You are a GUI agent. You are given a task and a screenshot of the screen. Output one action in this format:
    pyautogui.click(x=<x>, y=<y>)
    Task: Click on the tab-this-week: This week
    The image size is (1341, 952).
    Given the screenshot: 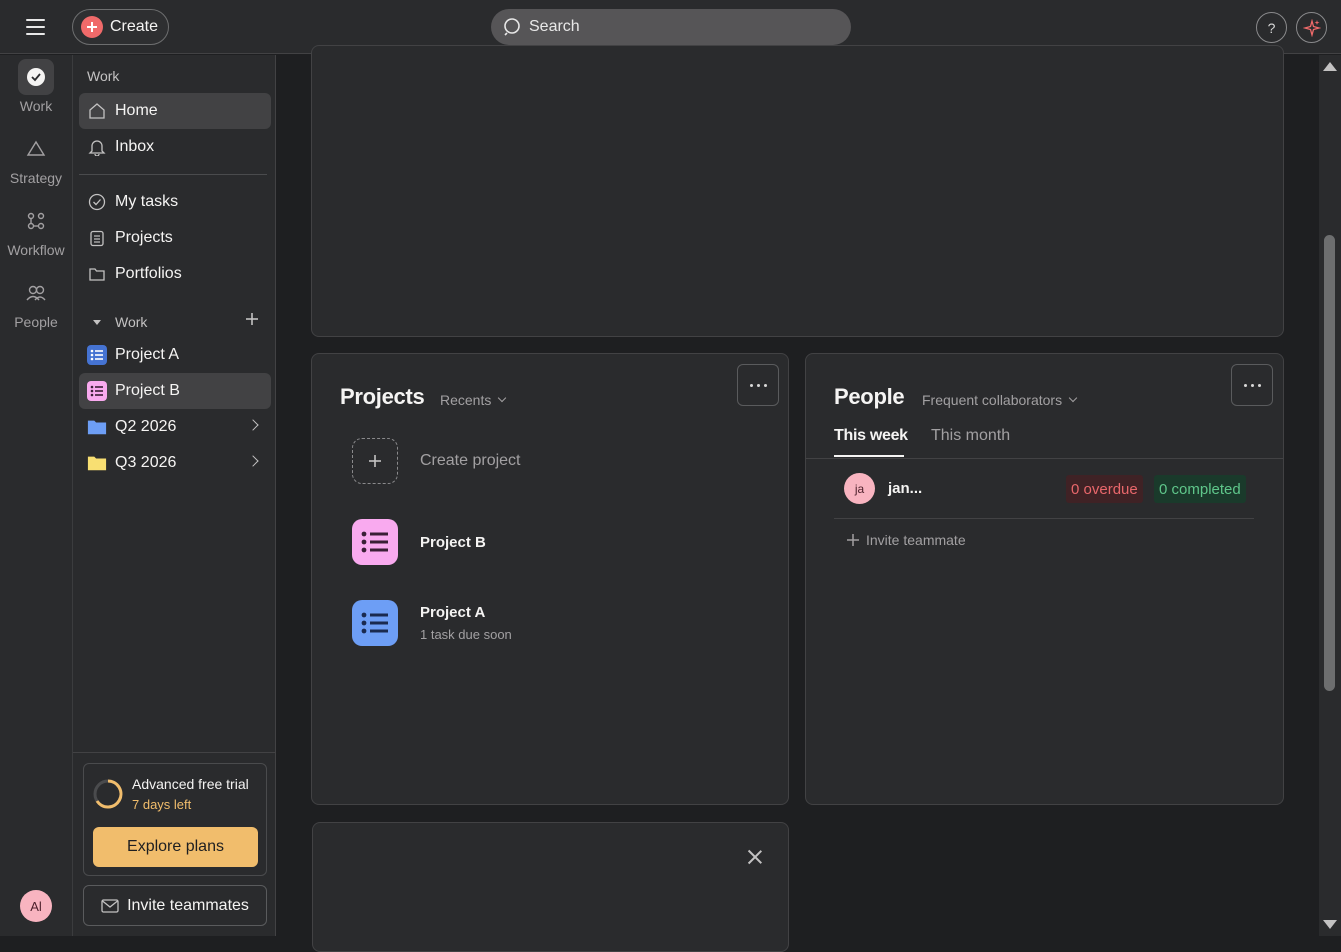 What is the action you would take?
    pyautogui.click(x=871, y=436)
    